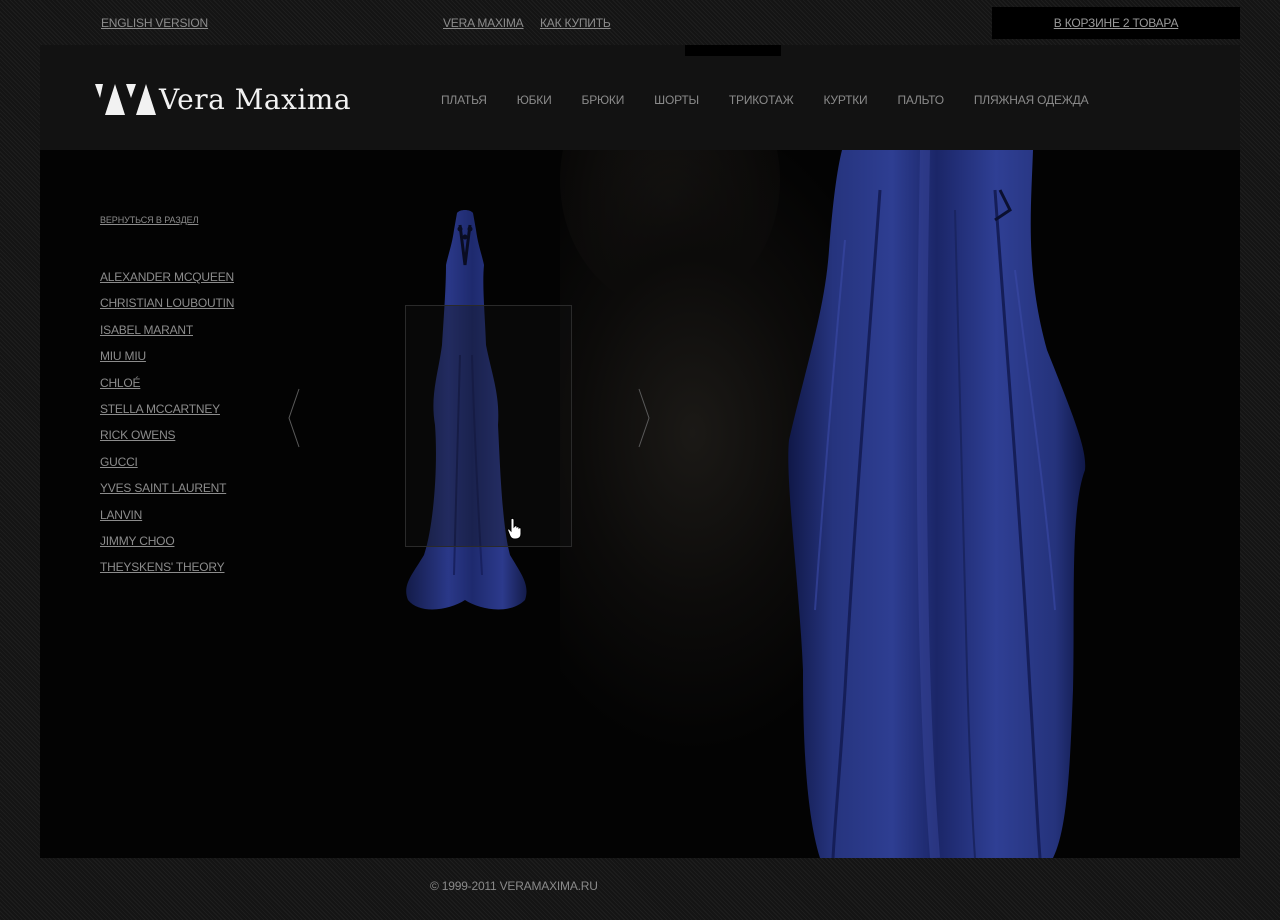  Describe the element at coordinates (167, 277) in the screenshot. I see `brand-link-alexander-mcqueen: ALEXANDER MCQUEEN` at that location.